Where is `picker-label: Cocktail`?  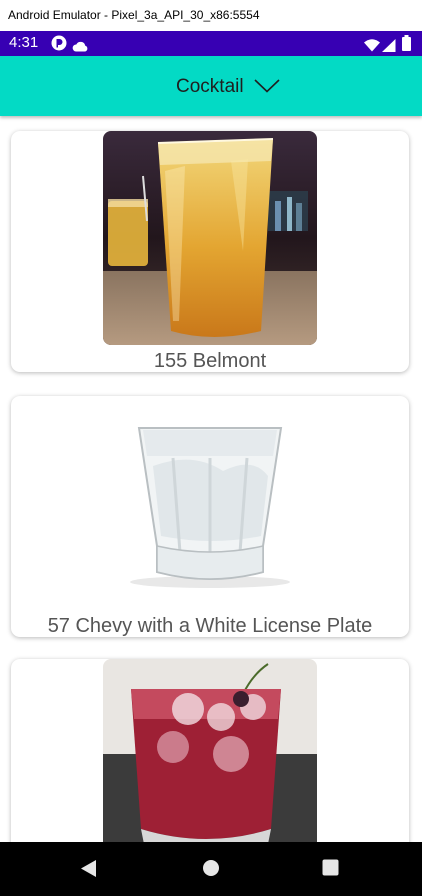 picker-label: Cocktail is located at coordinates (210, 86).